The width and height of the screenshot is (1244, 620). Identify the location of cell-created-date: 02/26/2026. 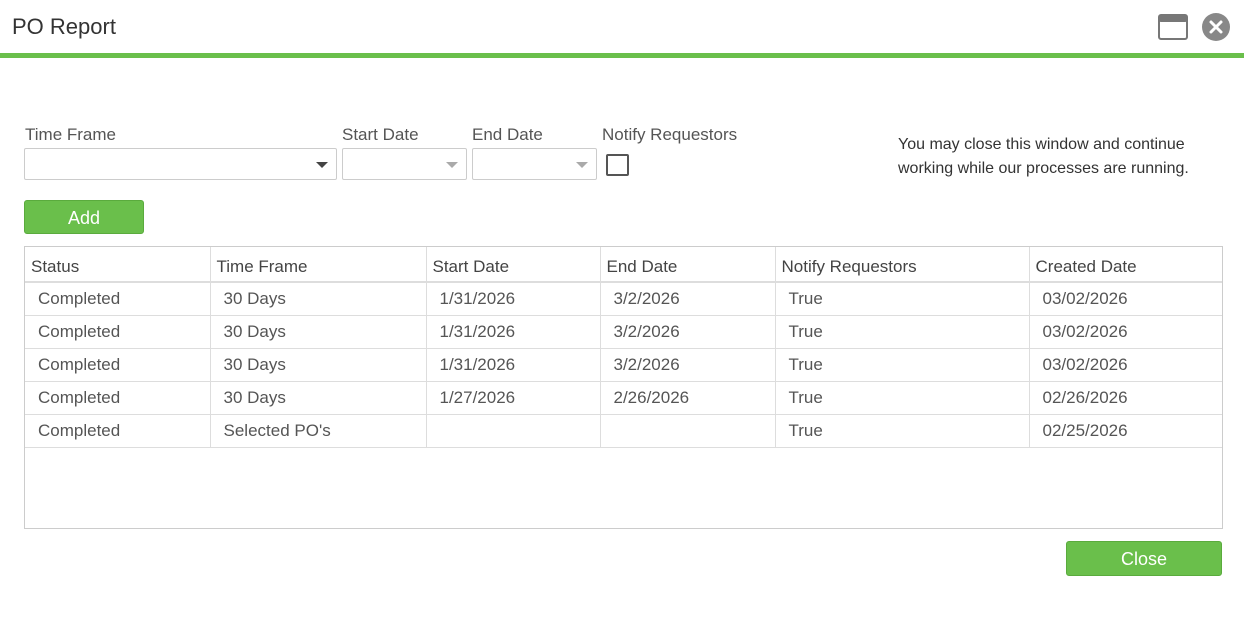
(1125, 398).